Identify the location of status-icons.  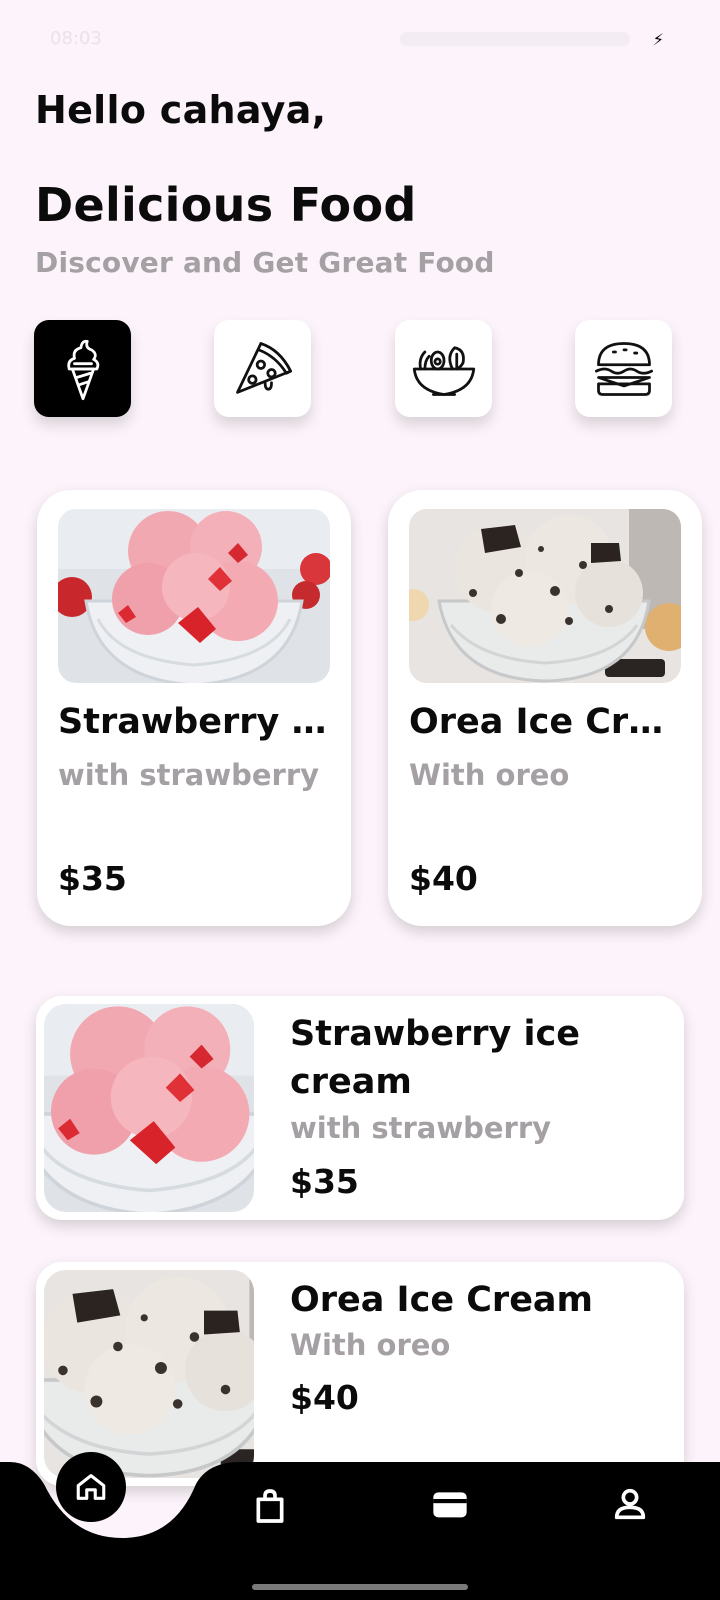
(515, 39).